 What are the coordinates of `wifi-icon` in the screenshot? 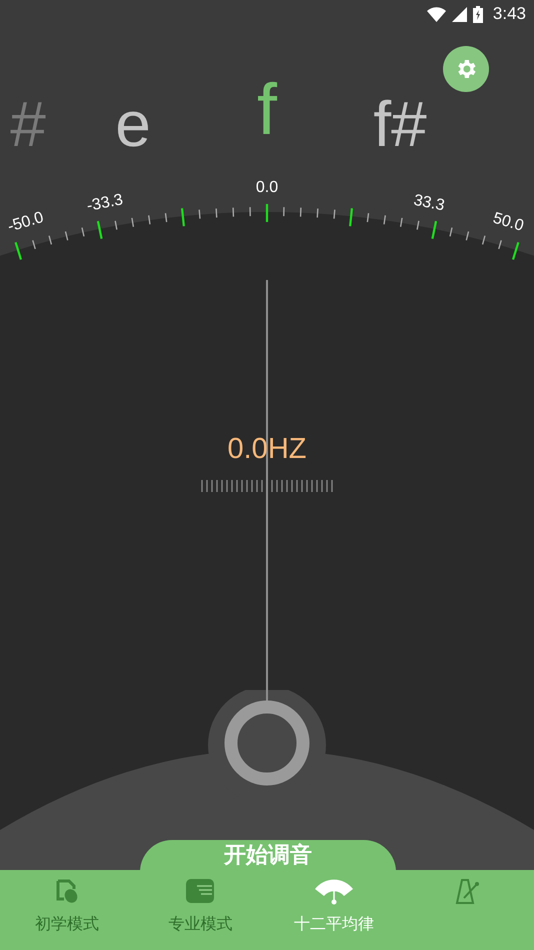 It's located at (436, 14).